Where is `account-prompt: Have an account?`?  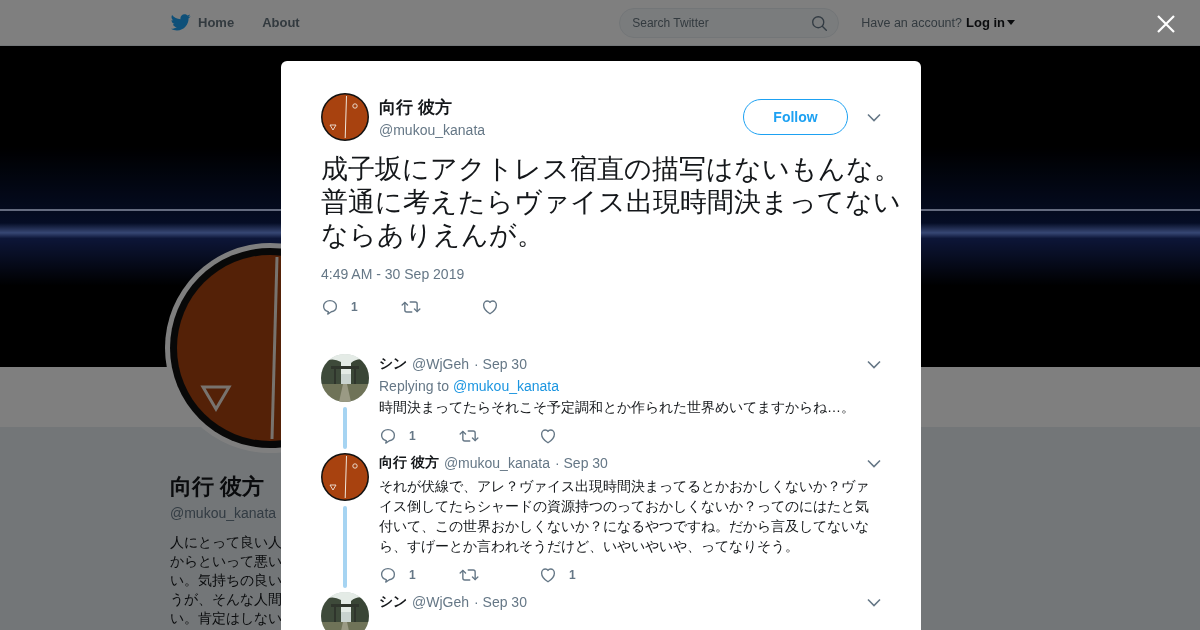
account-prompt: Have an account? is located at coordinates (911, 22).